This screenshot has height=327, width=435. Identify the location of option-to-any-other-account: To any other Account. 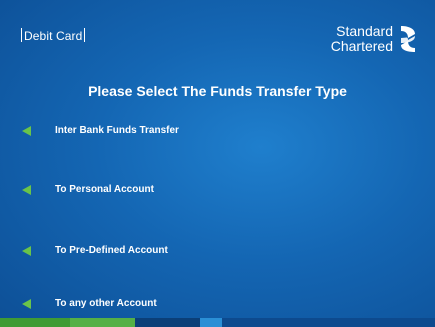
(89, 303).